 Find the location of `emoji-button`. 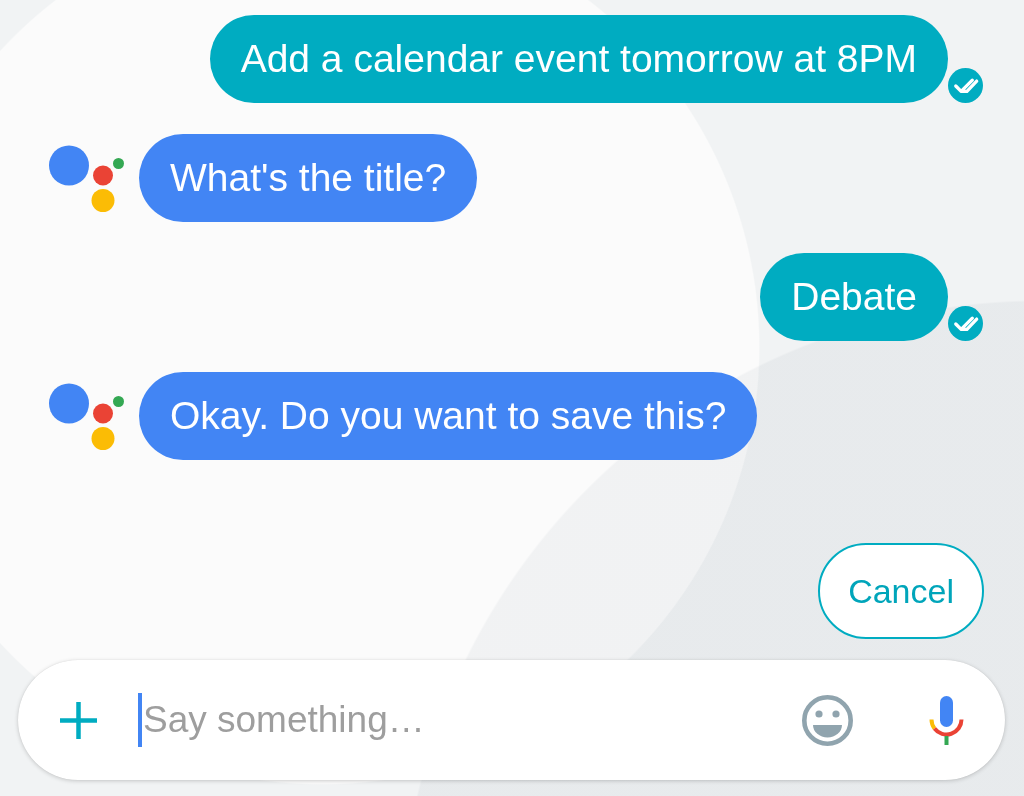

emoji-button is located at coordinates (827, 720).